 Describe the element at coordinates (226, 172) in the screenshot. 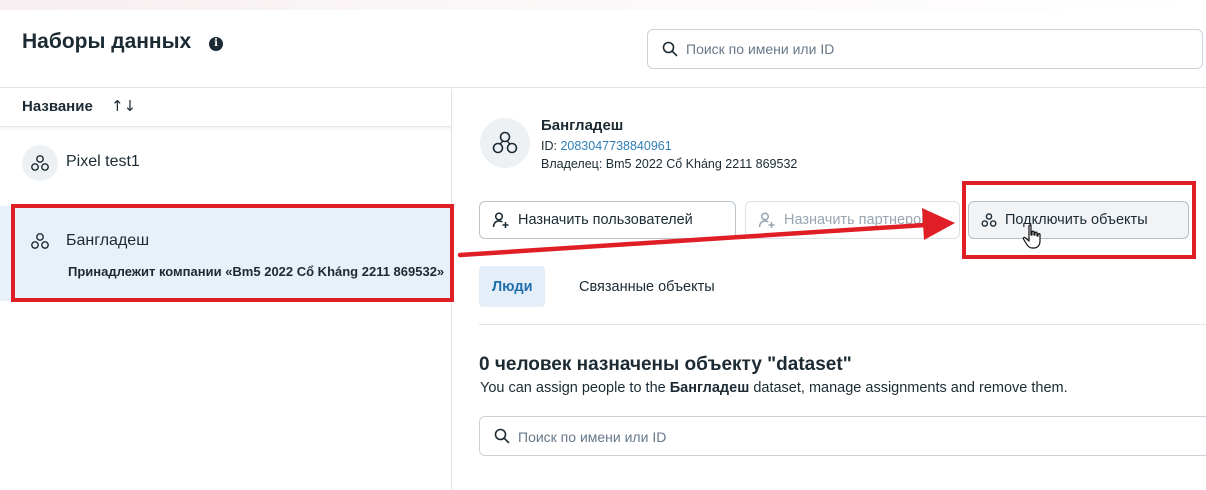

I see `list-item: Pixel test1` at that location.